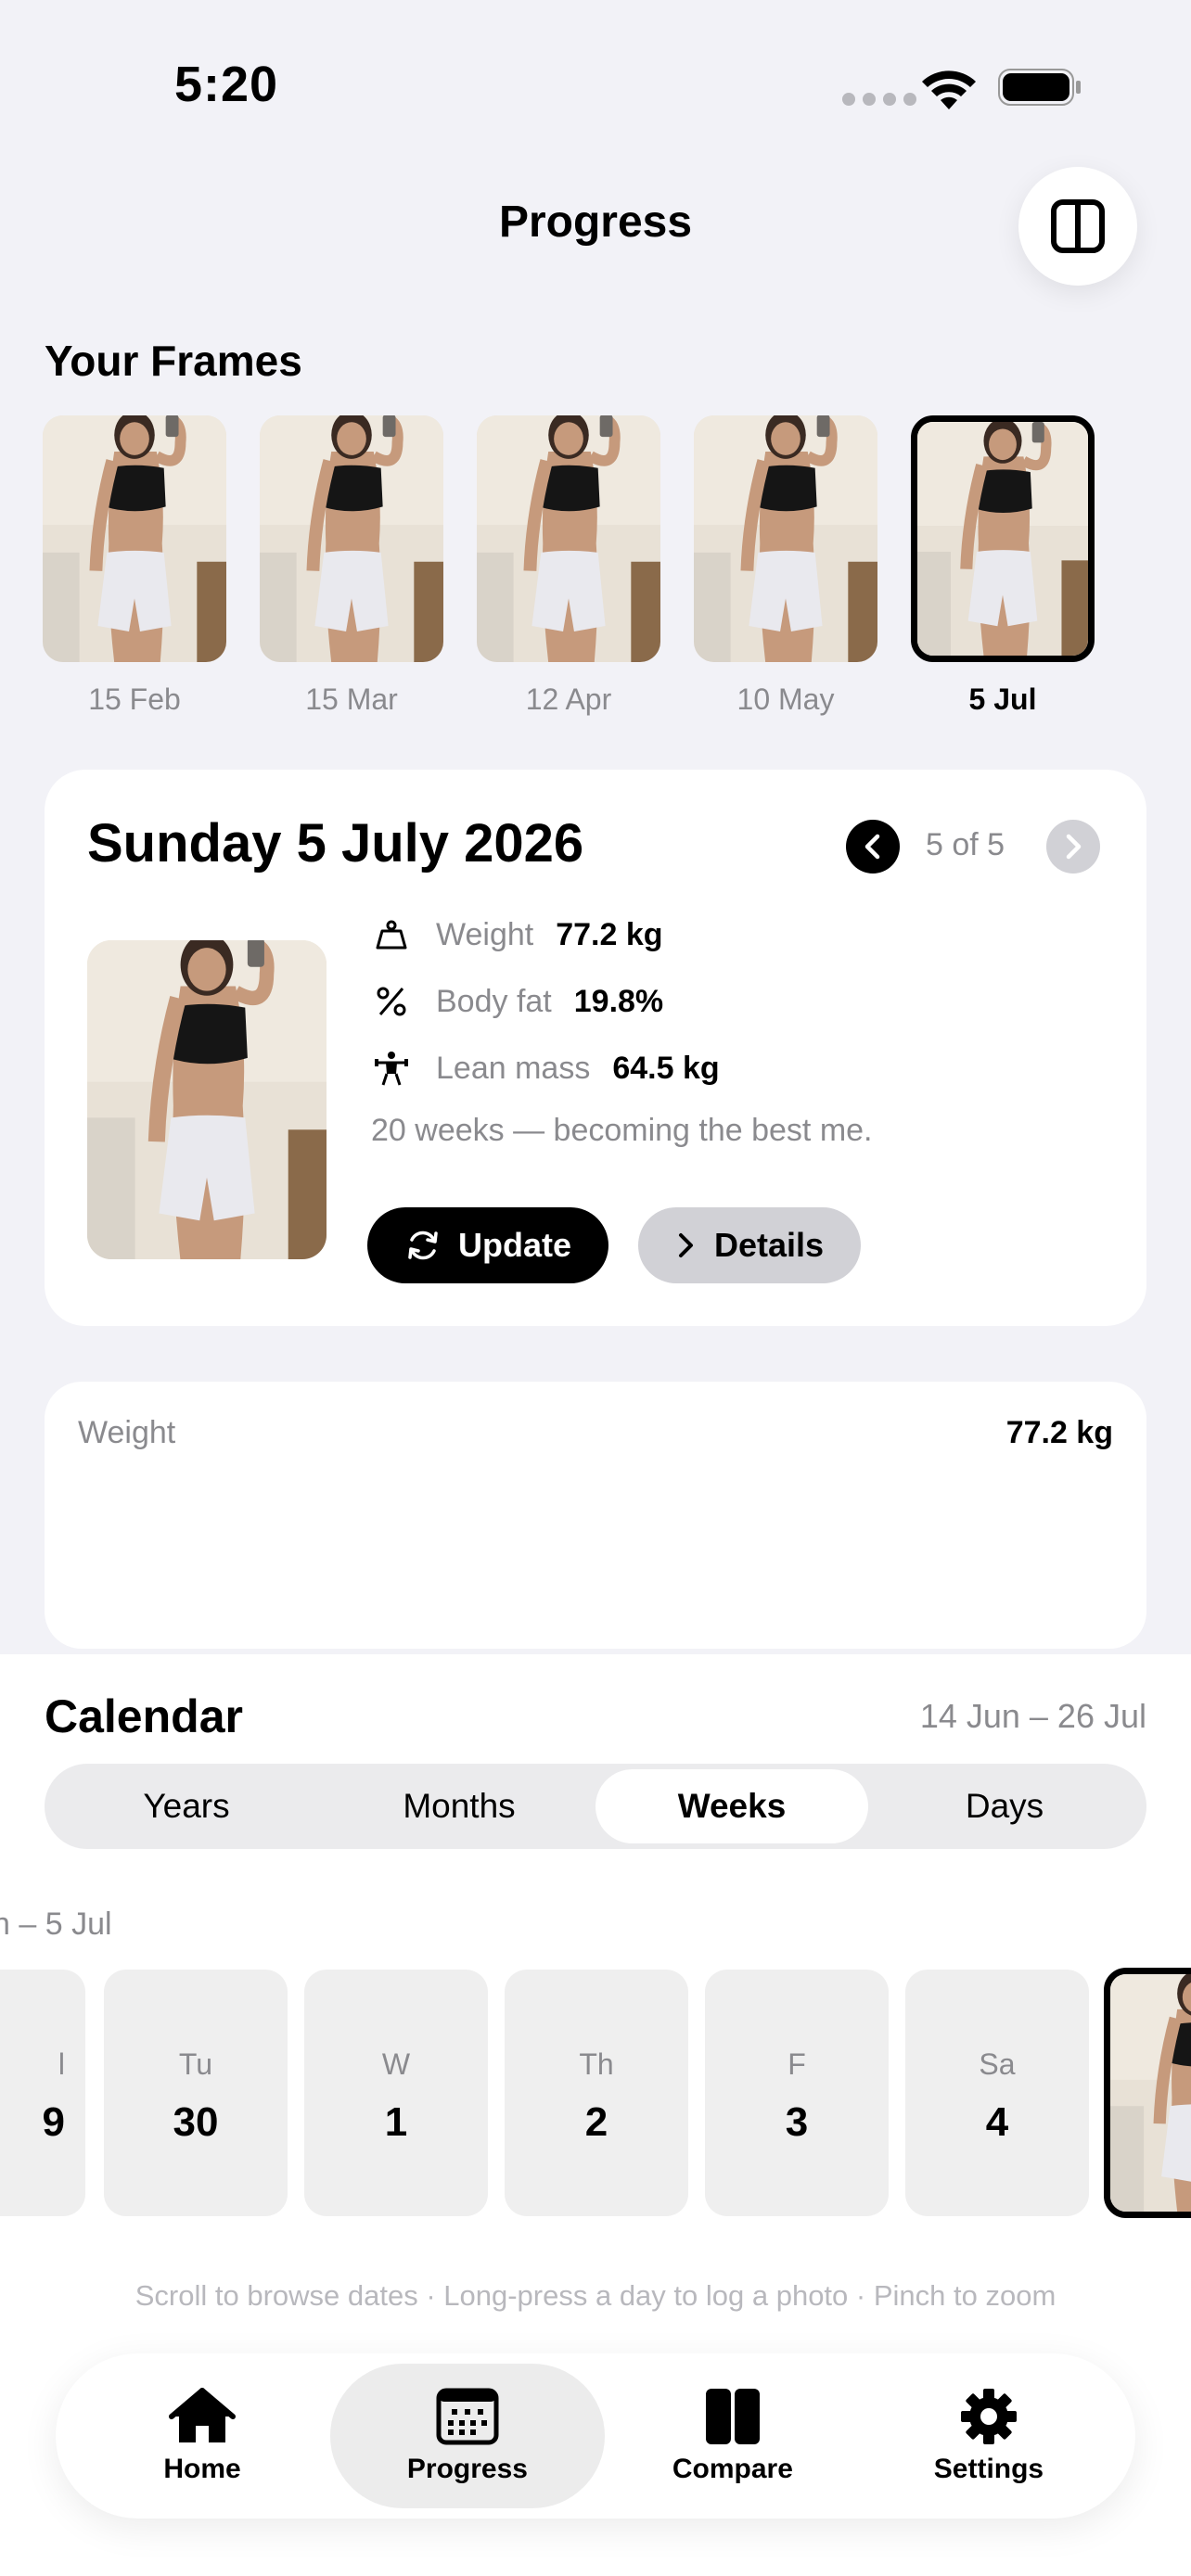 The image size is (1191, 2576). I want to click on cellular-signal-icon, so click(879, 99).